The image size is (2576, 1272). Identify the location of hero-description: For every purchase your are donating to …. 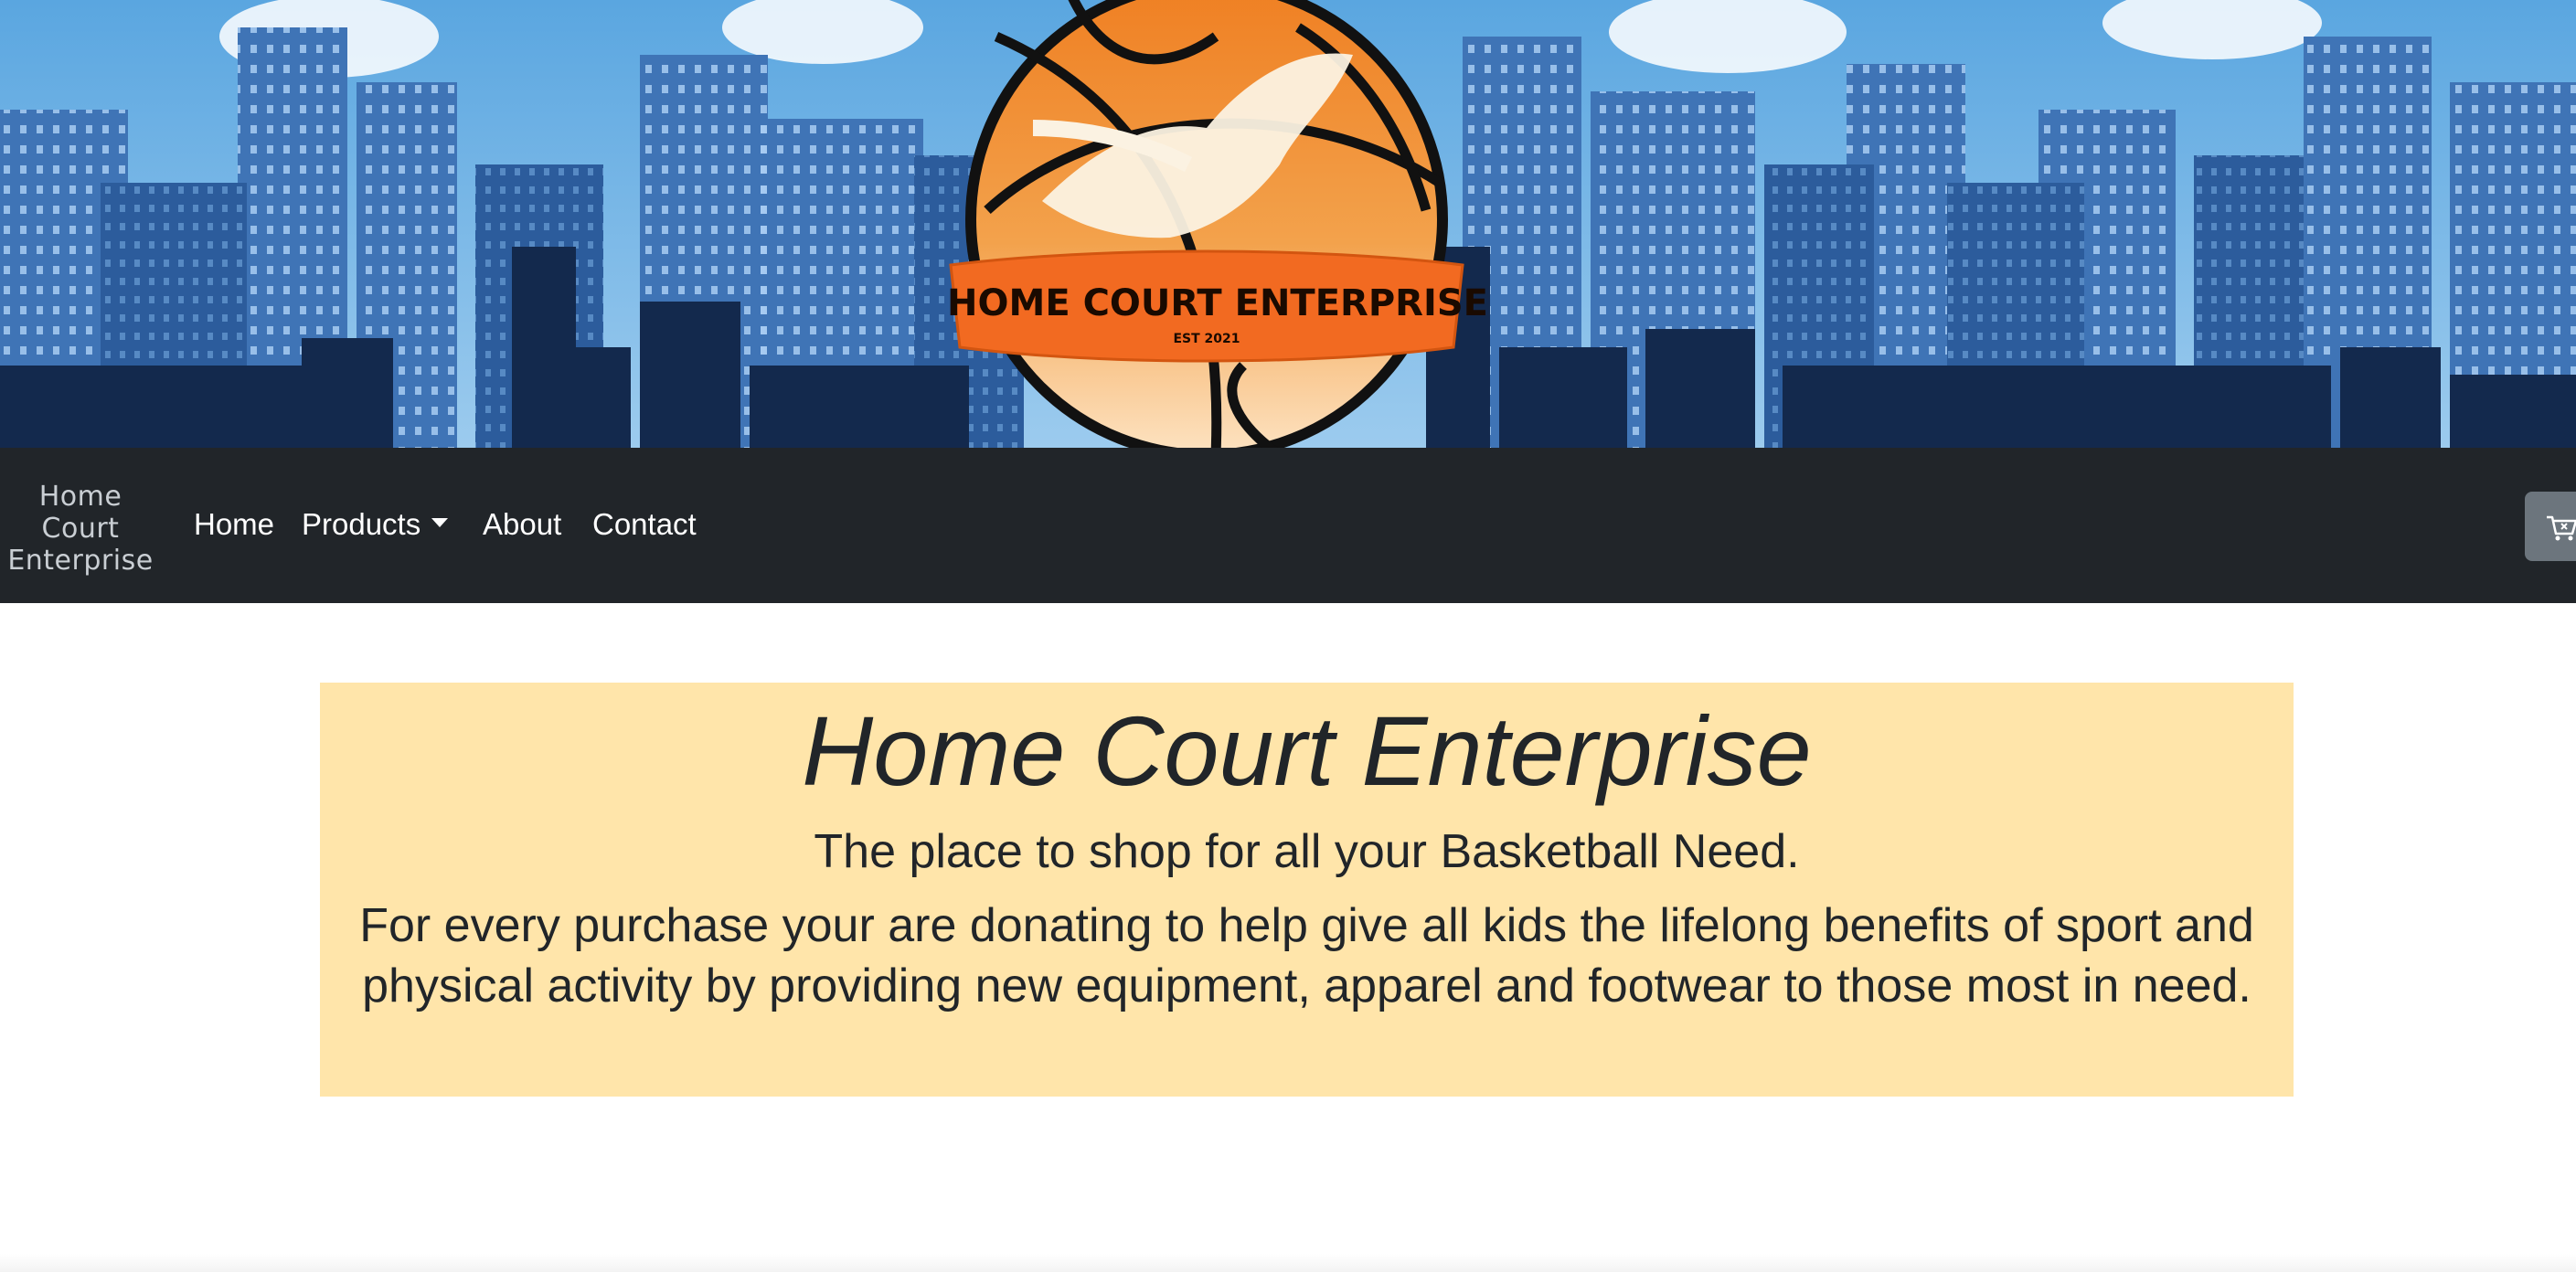
(1306, 955).